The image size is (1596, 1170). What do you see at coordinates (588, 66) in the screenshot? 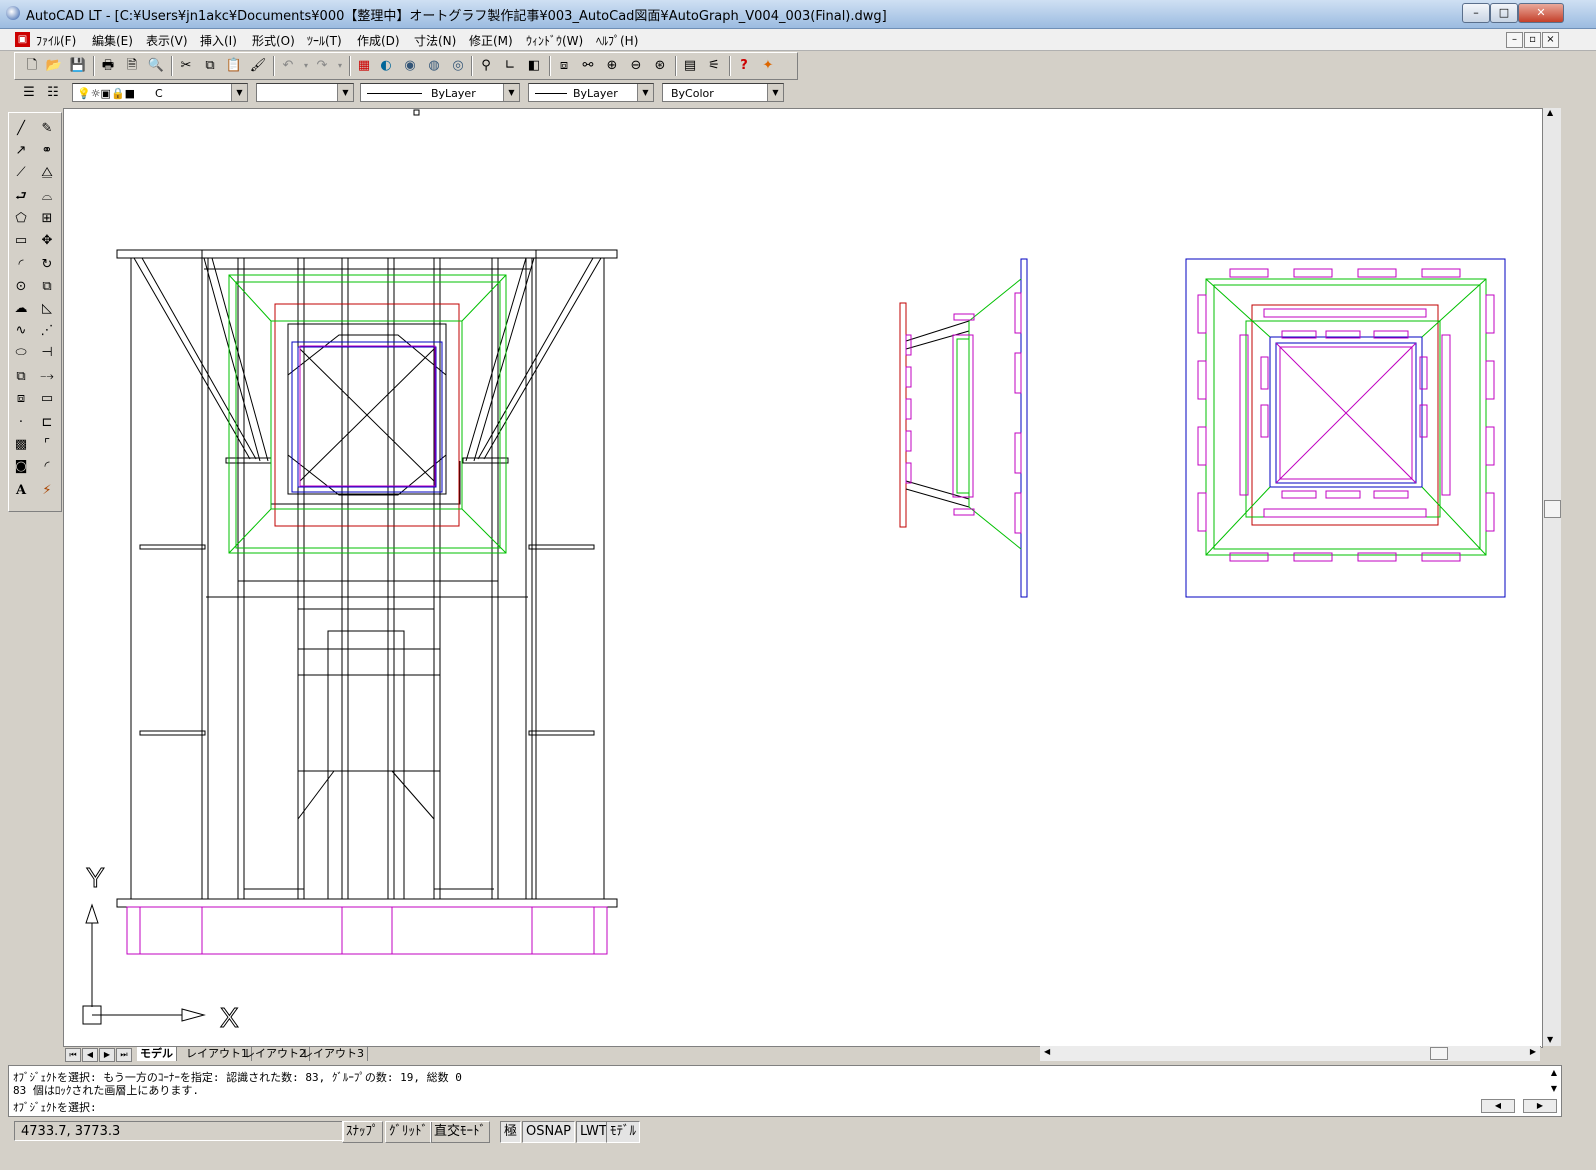
I see `zoom-realtime-icon: ⚯` at bounding box center [588, 66].